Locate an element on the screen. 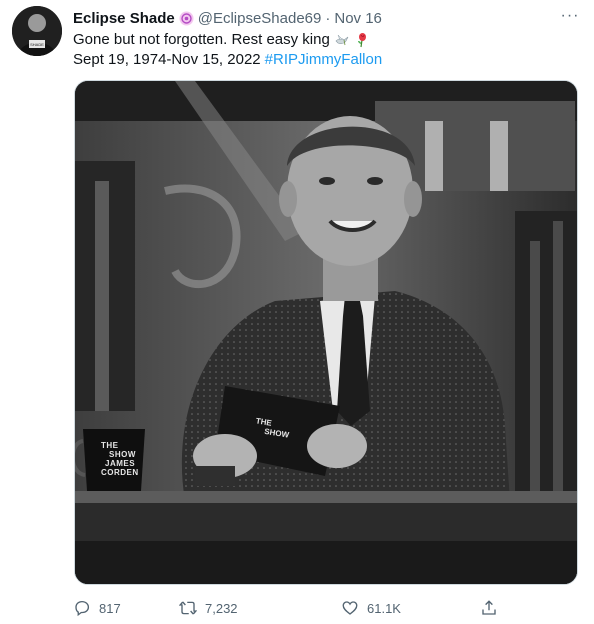 This screenshot has height=624, width=594. mug-line4: CORDEN is located at coordinates (120, 472).